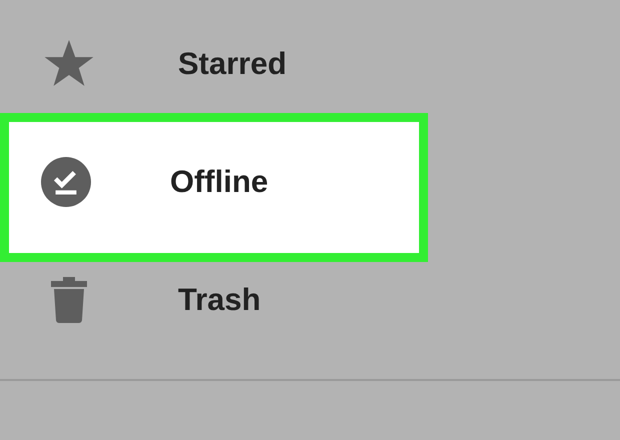 The image size is (620, 440). What do you see at coordinates (69, 300) in the screenshot?
I see `trash-icon` at bounding box center [69, 300].